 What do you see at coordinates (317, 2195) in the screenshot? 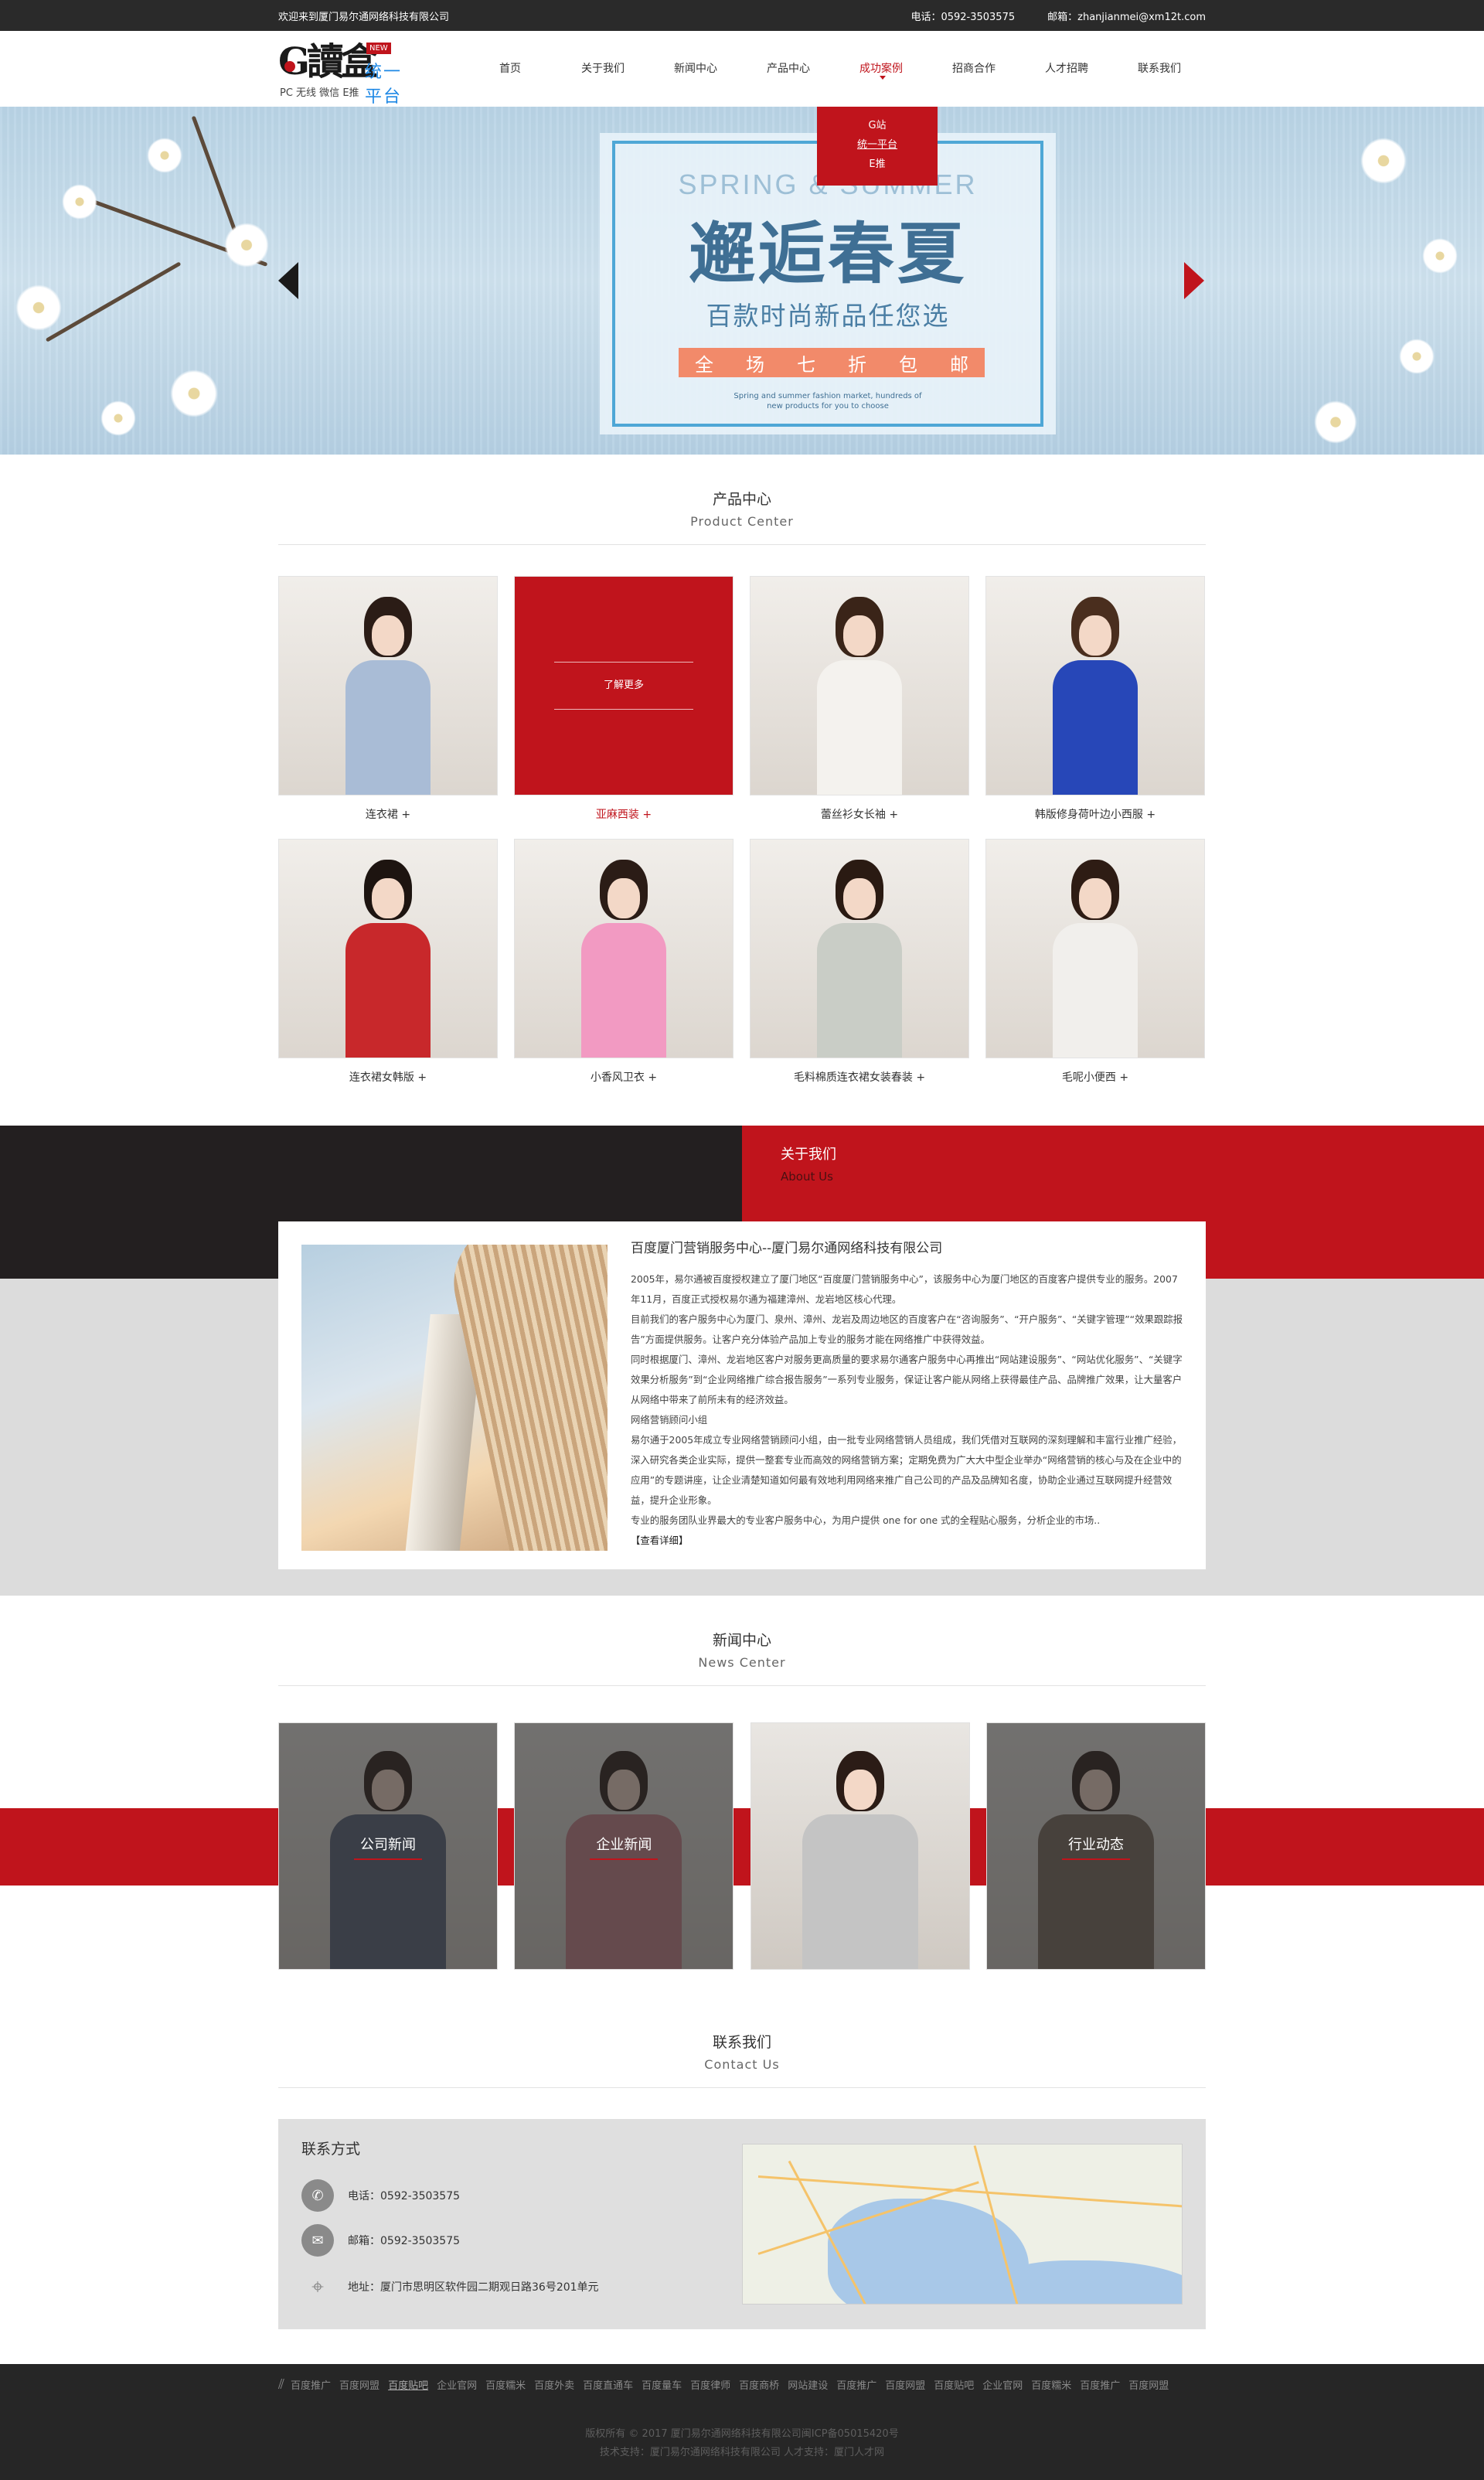
I see `phone-icon: ✆` at bounding box center [317, 2195].